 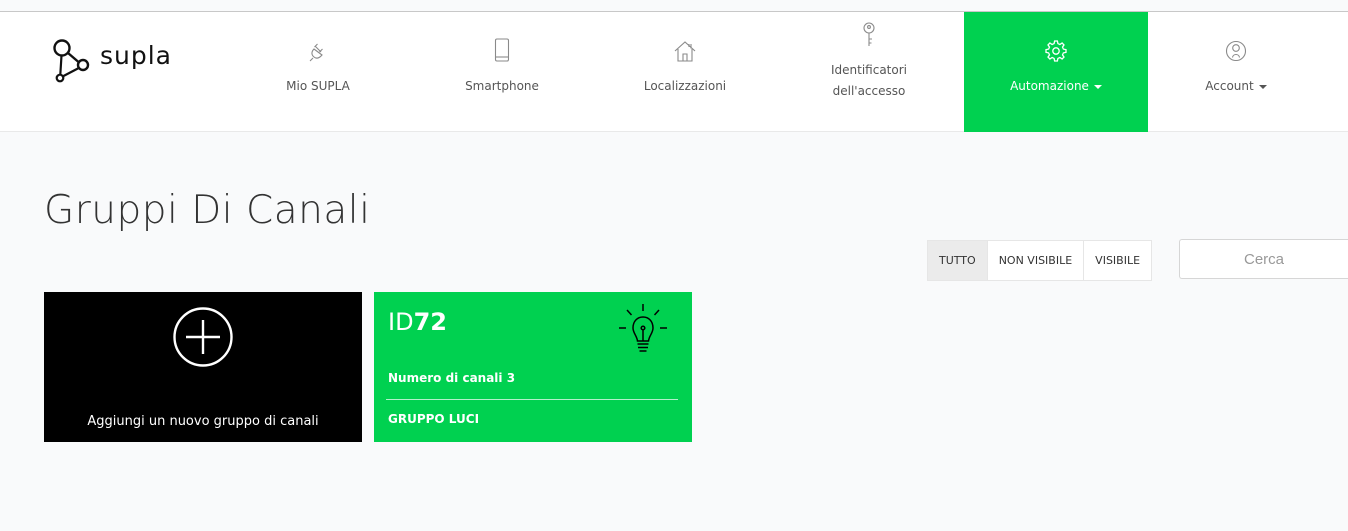 What do you see at coordinates (685, 51) in the screenshot?
I see `home-icon` at bounding box center [685, 51].